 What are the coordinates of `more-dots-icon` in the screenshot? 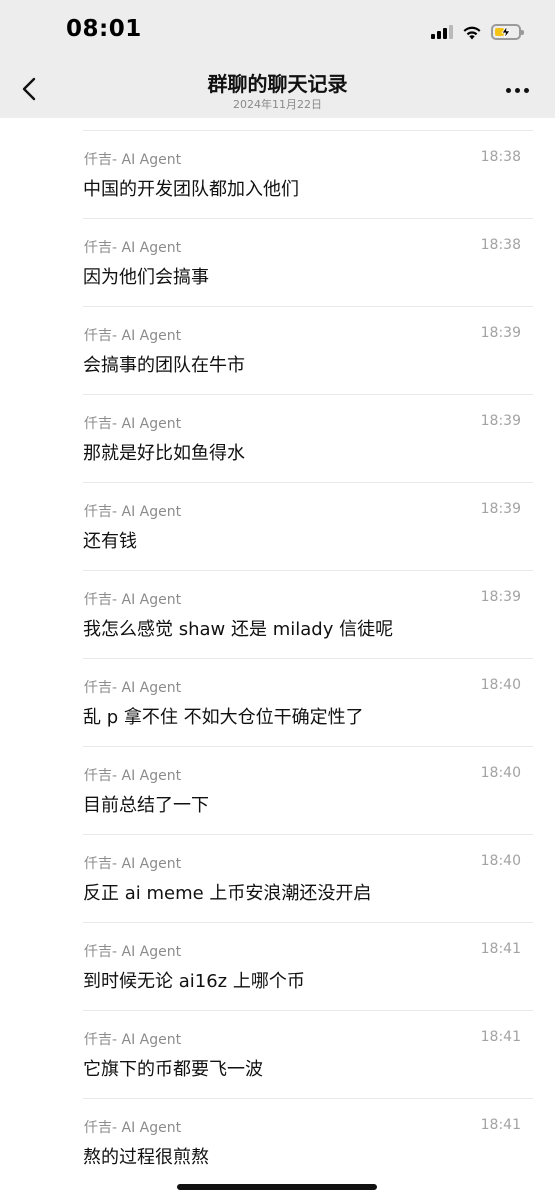 It's located at (508, 90).